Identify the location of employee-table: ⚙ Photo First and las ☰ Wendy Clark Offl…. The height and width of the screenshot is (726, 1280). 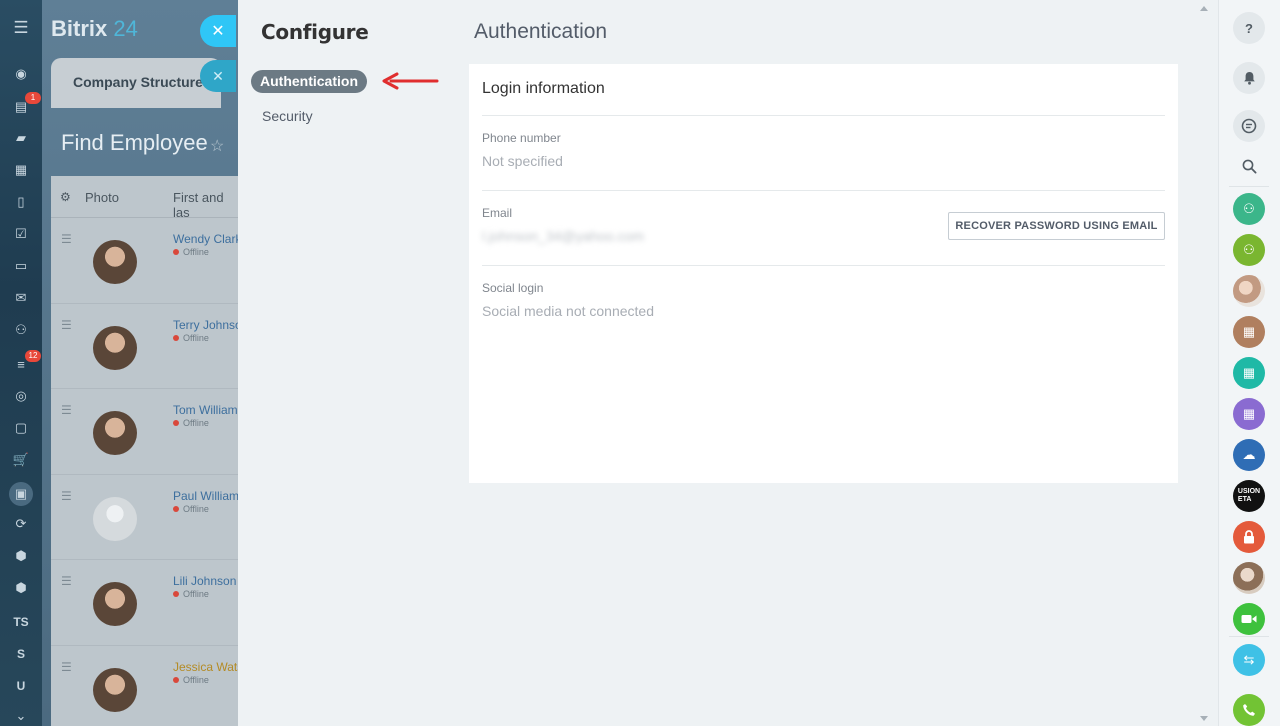
(147, 451).